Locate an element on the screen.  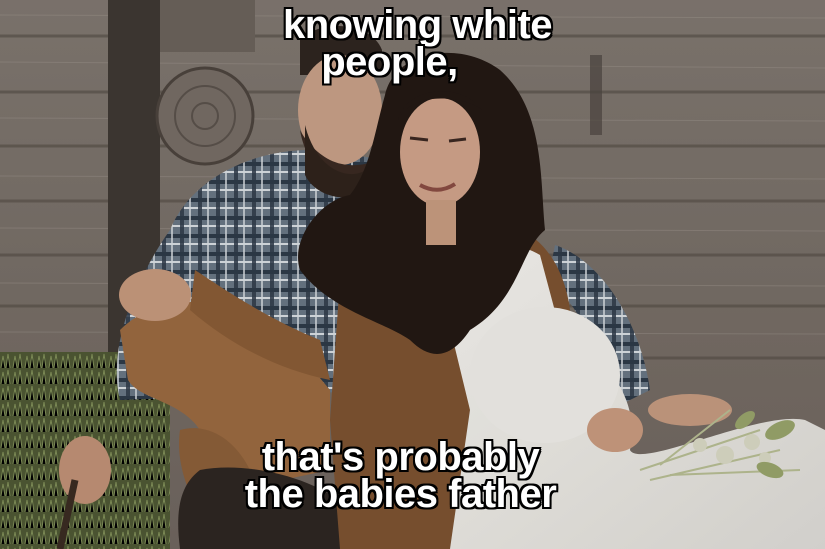
top-caption-line-1: knowing white is located at coordinates (417, 25).